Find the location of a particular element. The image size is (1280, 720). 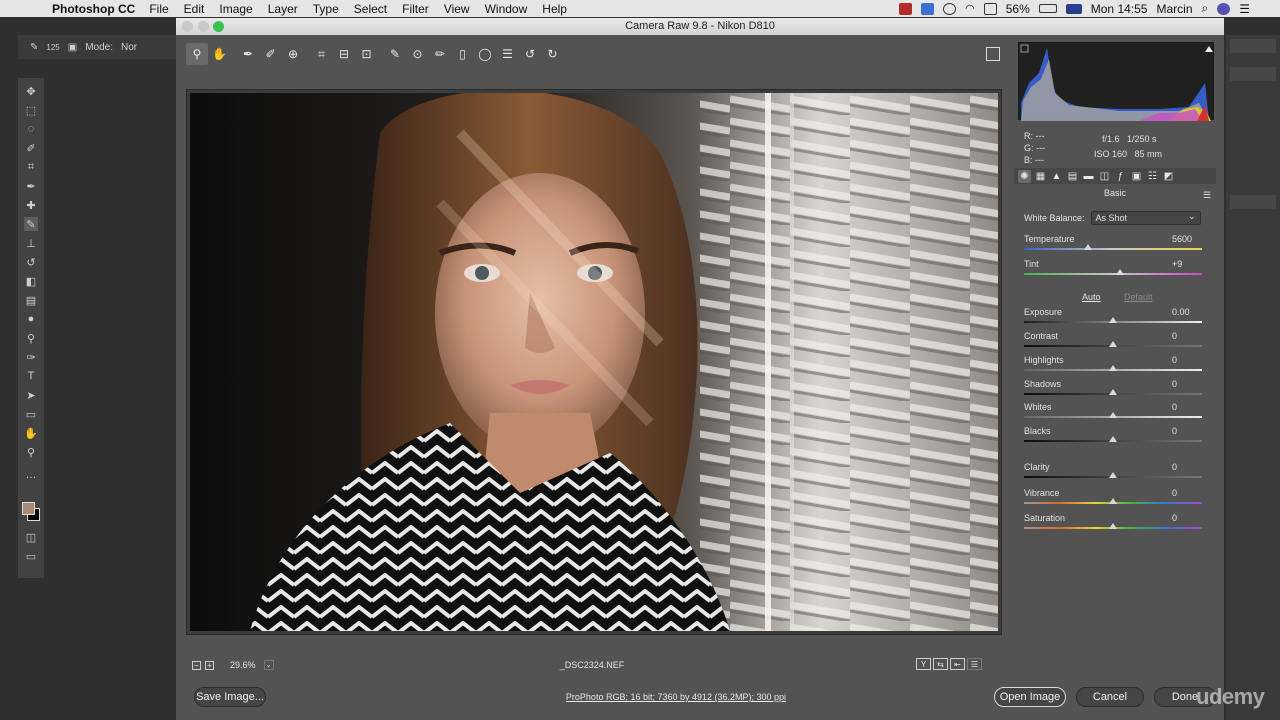

brush-size: 125 is located at coordinates (52, 47).